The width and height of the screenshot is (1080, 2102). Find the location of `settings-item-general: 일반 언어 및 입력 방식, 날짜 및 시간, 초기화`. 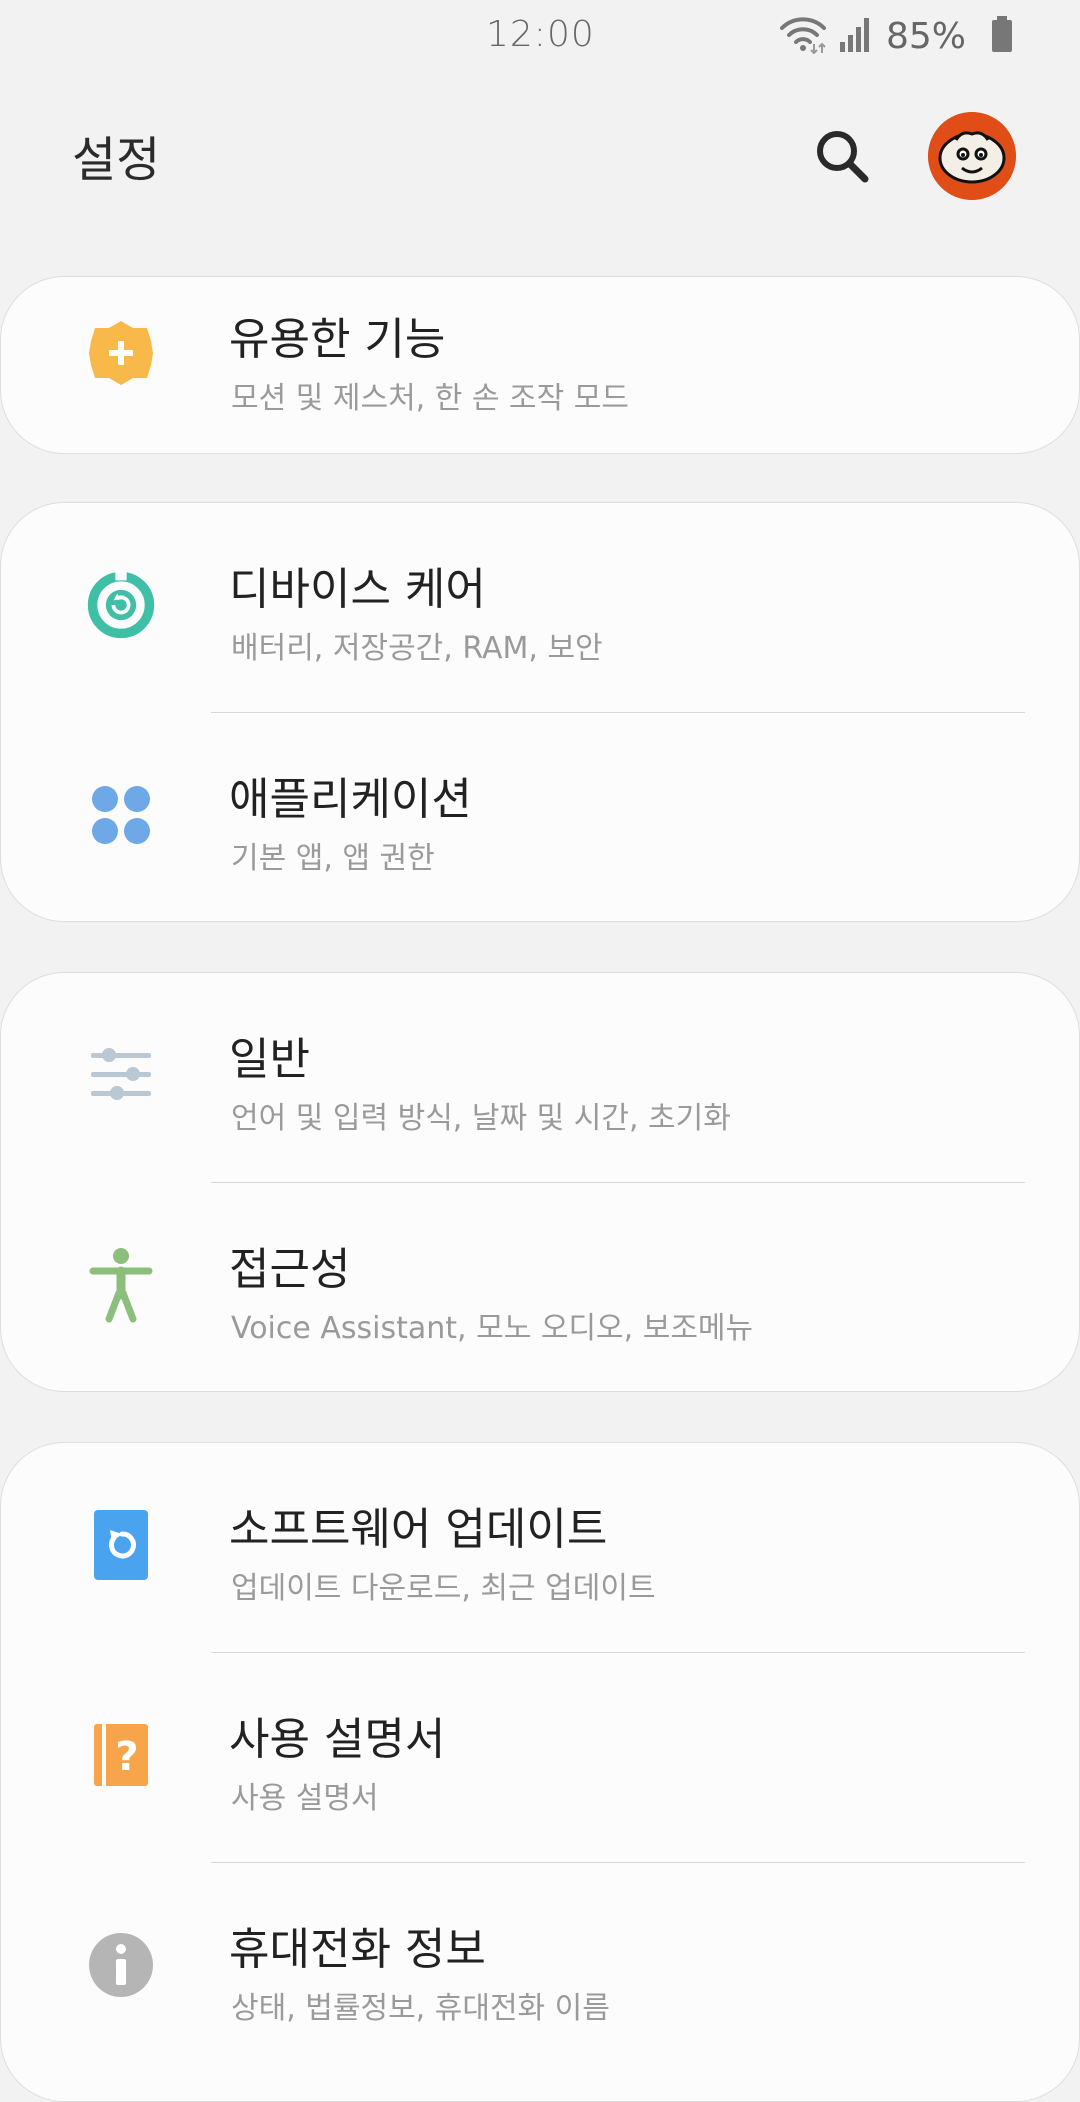

settings-item-general: 일반 언어 및 입력 방식, 날짜 및 시간, 초기화 is located at coordinates (540, 1078).